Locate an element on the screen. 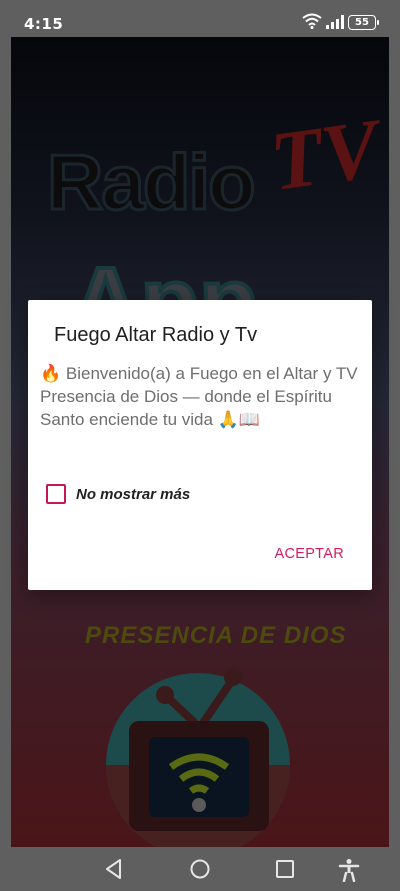 This screenshot has height=891, width=400. back-icon is located at coordinates (114, 871).